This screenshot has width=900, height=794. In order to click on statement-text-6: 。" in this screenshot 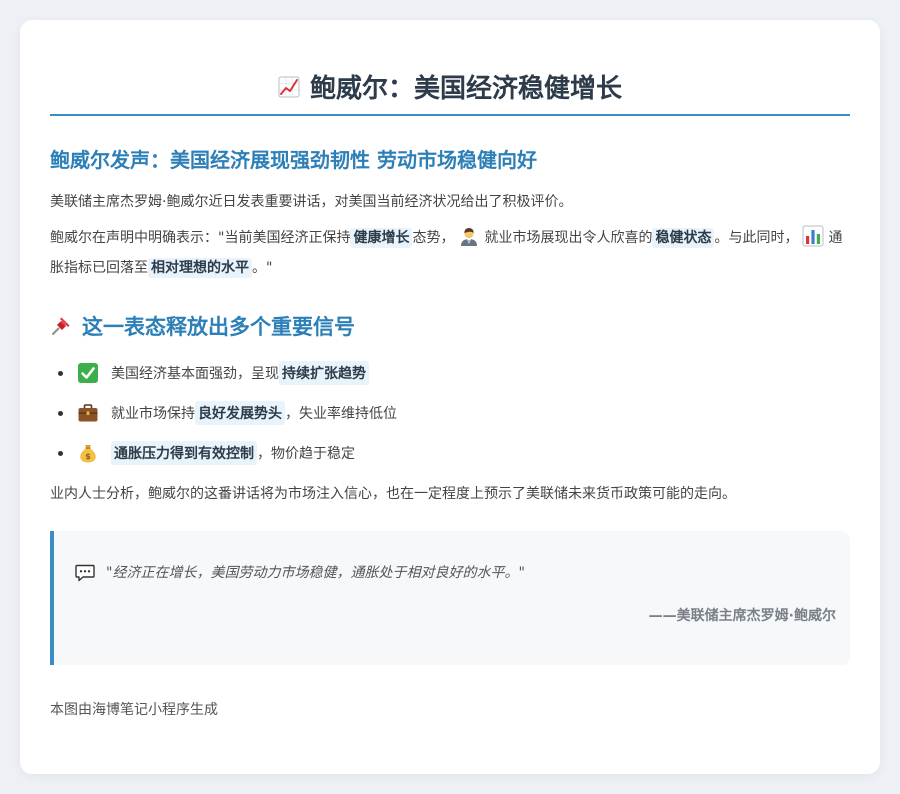, I will do `click(262, 268)`.